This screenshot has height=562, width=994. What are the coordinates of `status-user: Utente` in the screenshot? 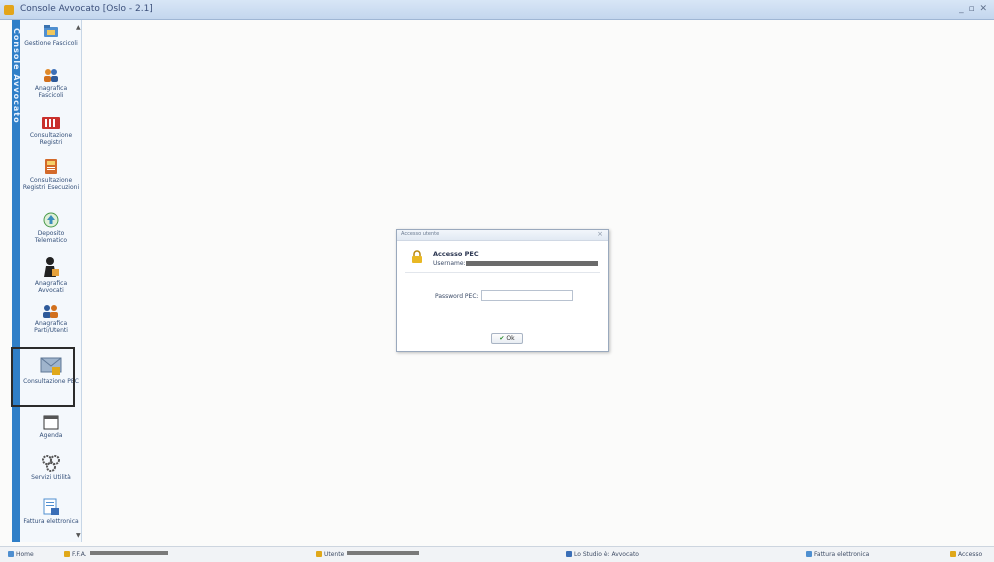 It's located at (368, 554).